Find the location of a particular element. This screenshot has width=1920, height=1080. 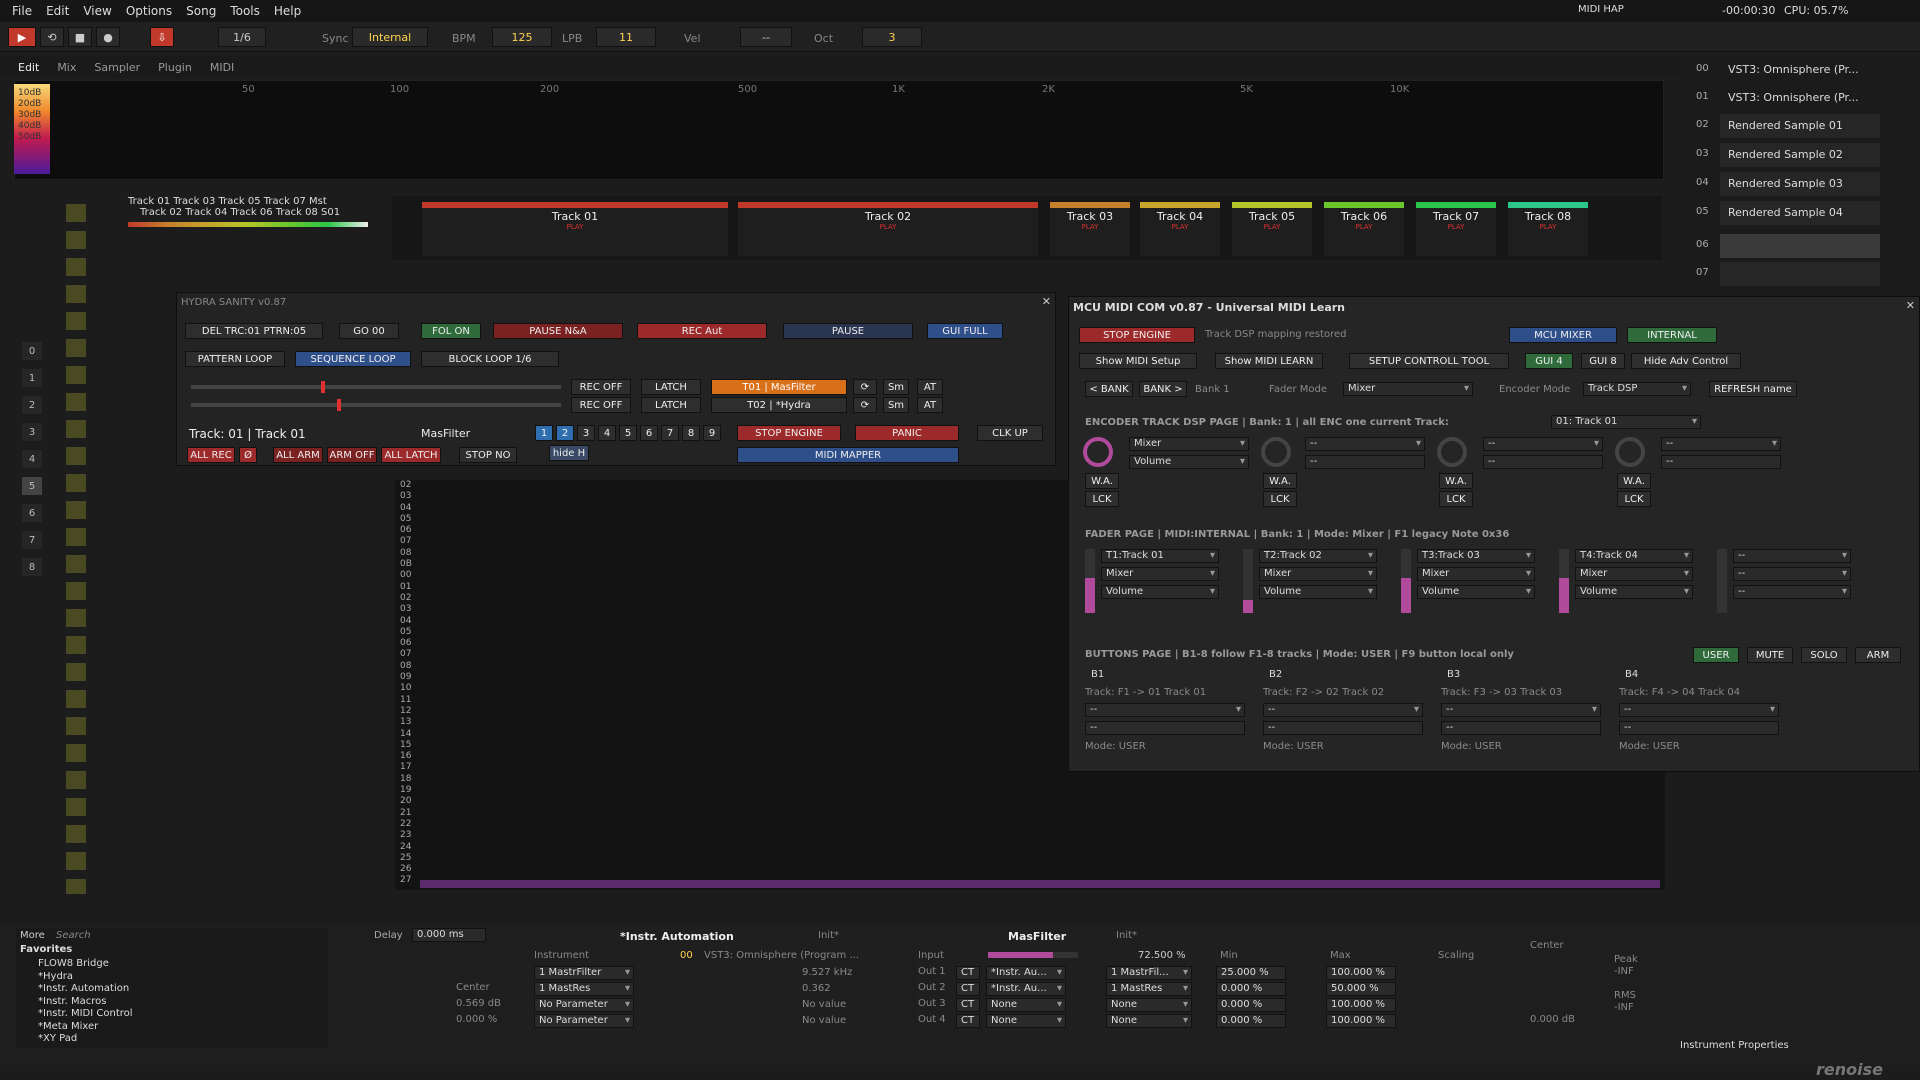

list-item: *Instr. Automation is located at coordinates (85, 989).